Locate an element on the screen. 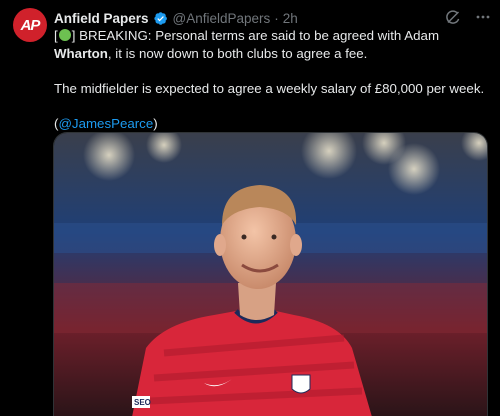  verified-badge-icon is located at coordinates (160, 18).